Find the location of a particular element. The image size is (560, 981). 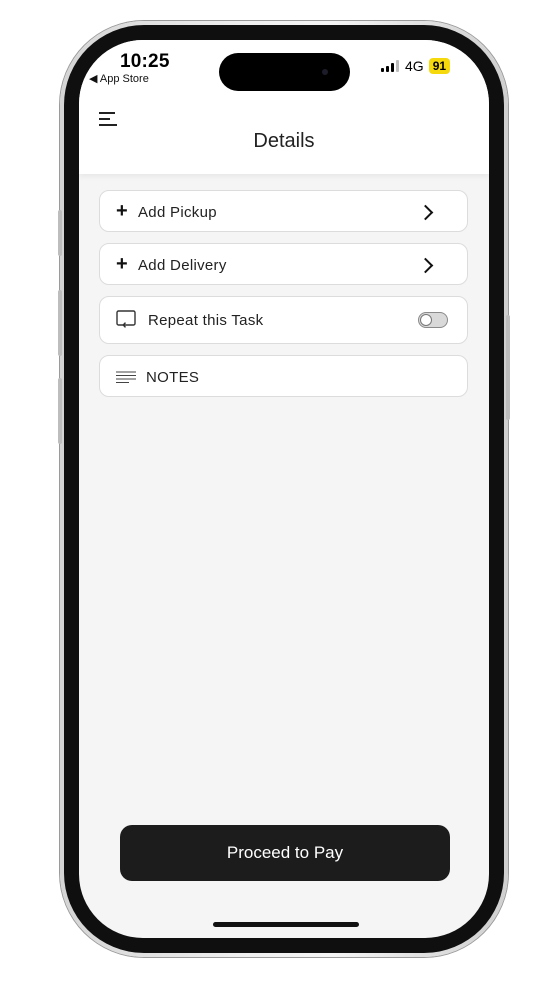

hamburger-menu-icon is located at coordinates (108, 119).